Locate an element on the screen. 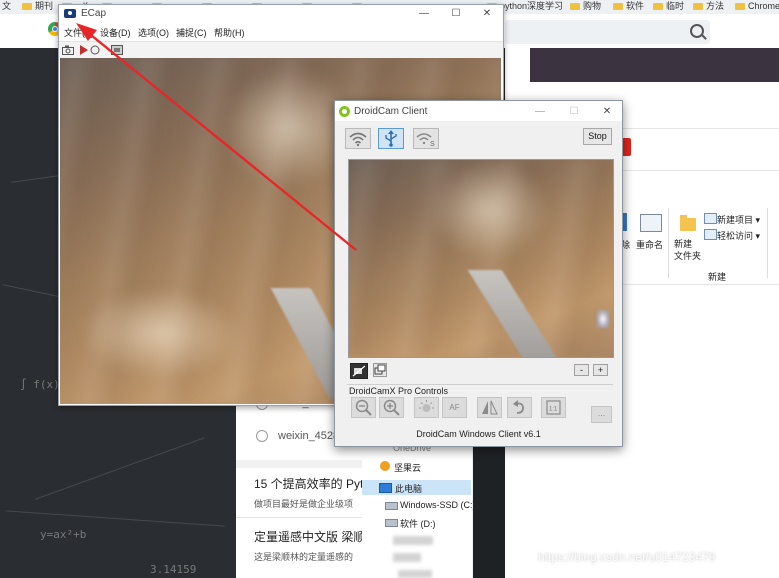 This screenshot has height=578, width=779. annotation-arrow is located at coordinates (216, 137).